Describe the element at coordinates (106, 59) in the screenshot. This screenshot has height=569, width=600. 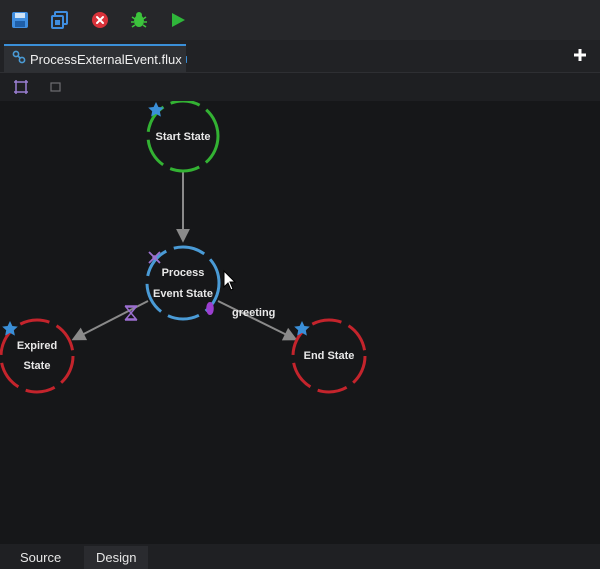
I see `tab-label: ProcessExternalEvent.flux` at that location.